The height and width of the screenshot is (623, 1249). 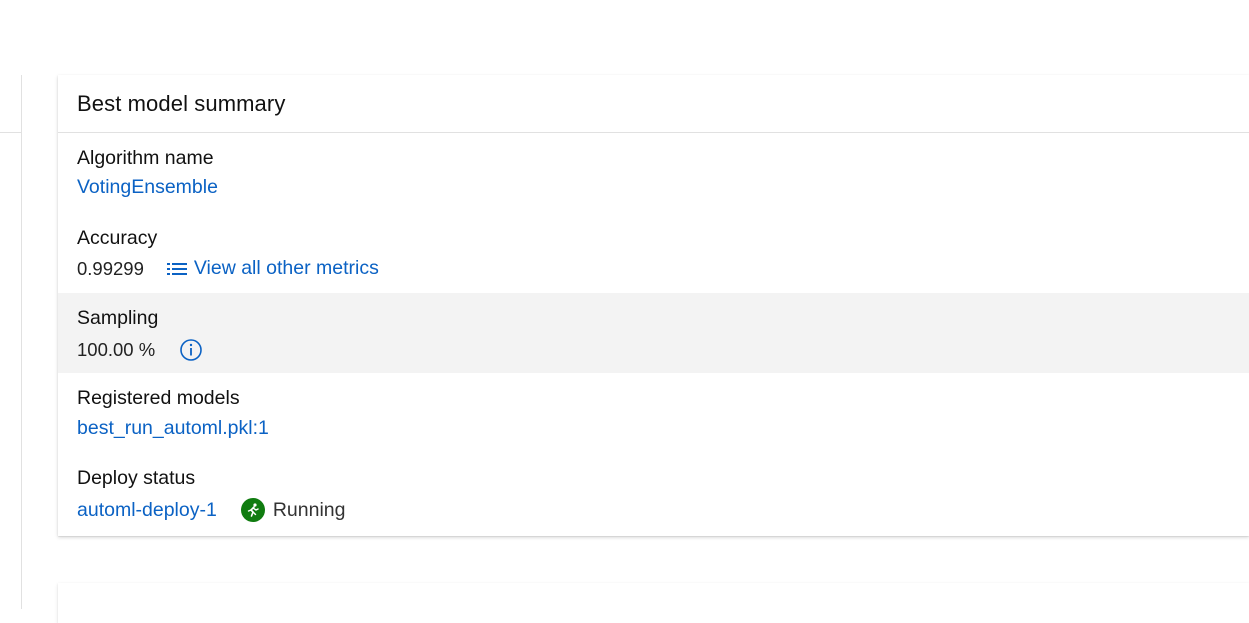 I want to click on accuracy-label: Accuracy, so click(x=117, y=238).